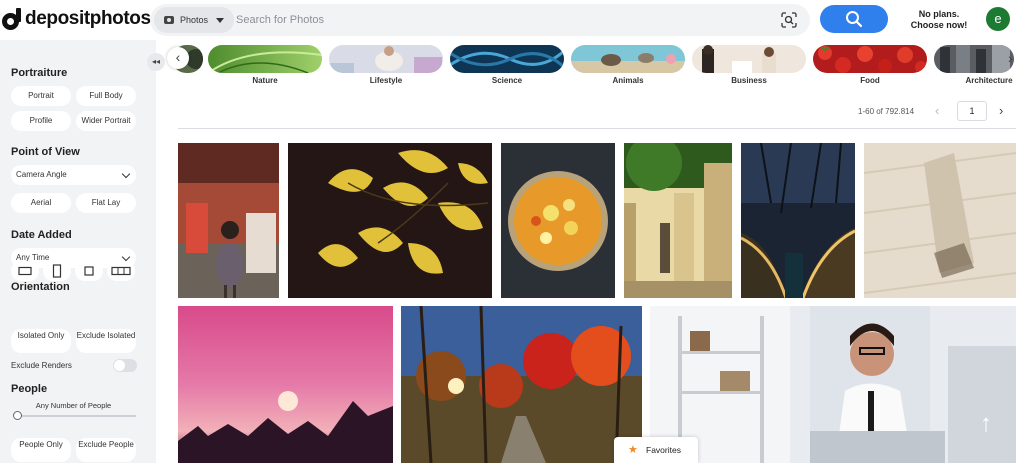 The width and height of the screenshot is (1024, 463). I want to click on panoramic-orientation-icon, so click(121, 271).